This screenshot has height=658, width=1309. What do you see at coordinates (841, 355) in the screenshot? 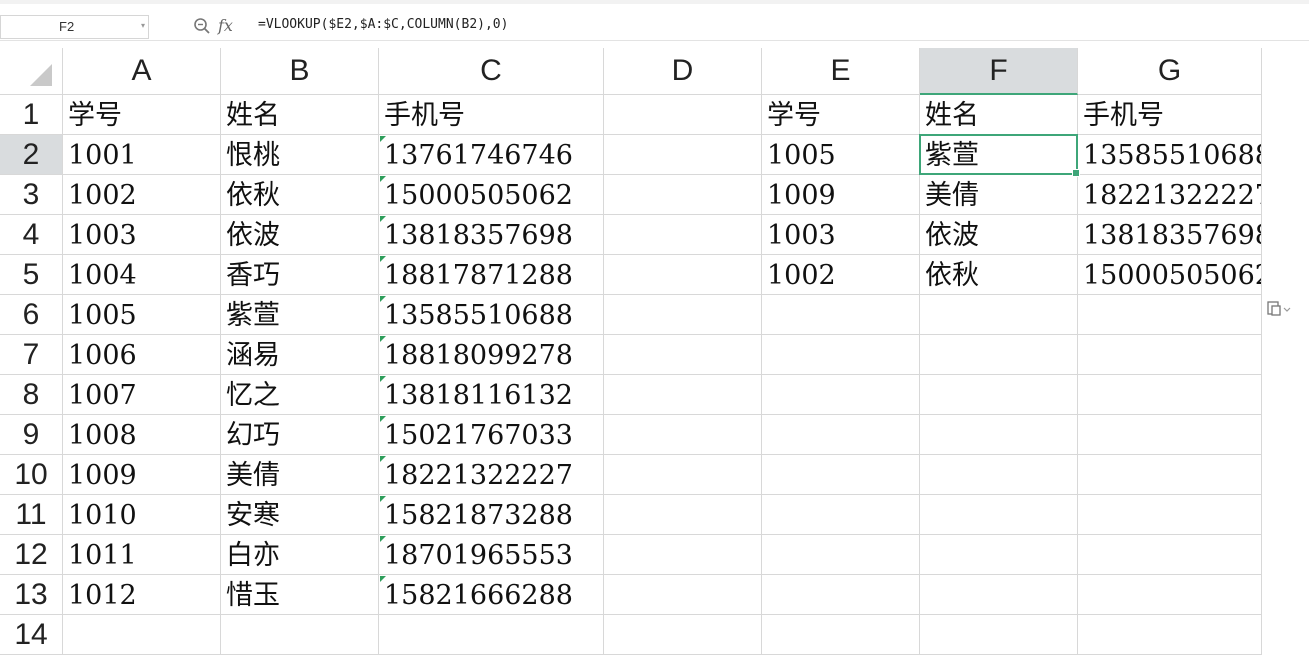
I see `cell-e7` at bounding box center [841, 355].